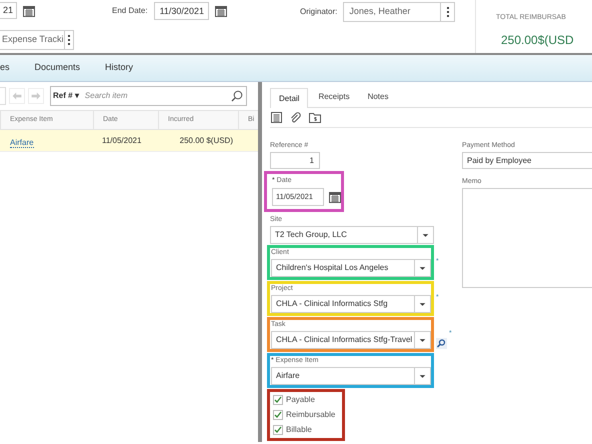 Image resolution: width=592 pixels, height=444 pixels. Describe the element at coordinates (351, 376) in the screenshot. I see `dropdown-select: Airfare` at that location.